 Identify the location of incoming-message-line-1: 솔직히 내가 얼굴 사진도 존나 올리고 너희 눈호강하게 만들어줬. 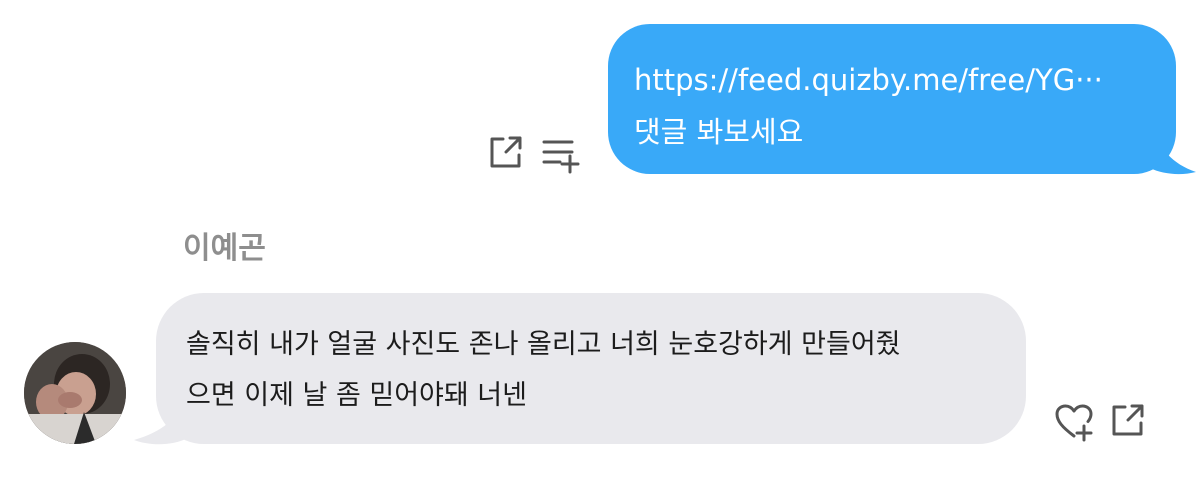
(543, 344).